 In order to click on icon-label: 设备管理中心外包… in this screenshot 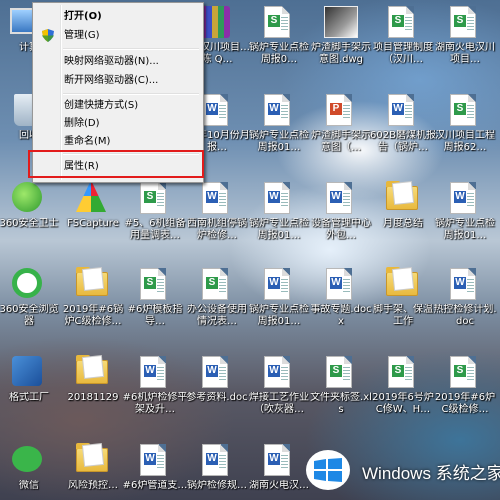, I will do `click(341, 229)`.